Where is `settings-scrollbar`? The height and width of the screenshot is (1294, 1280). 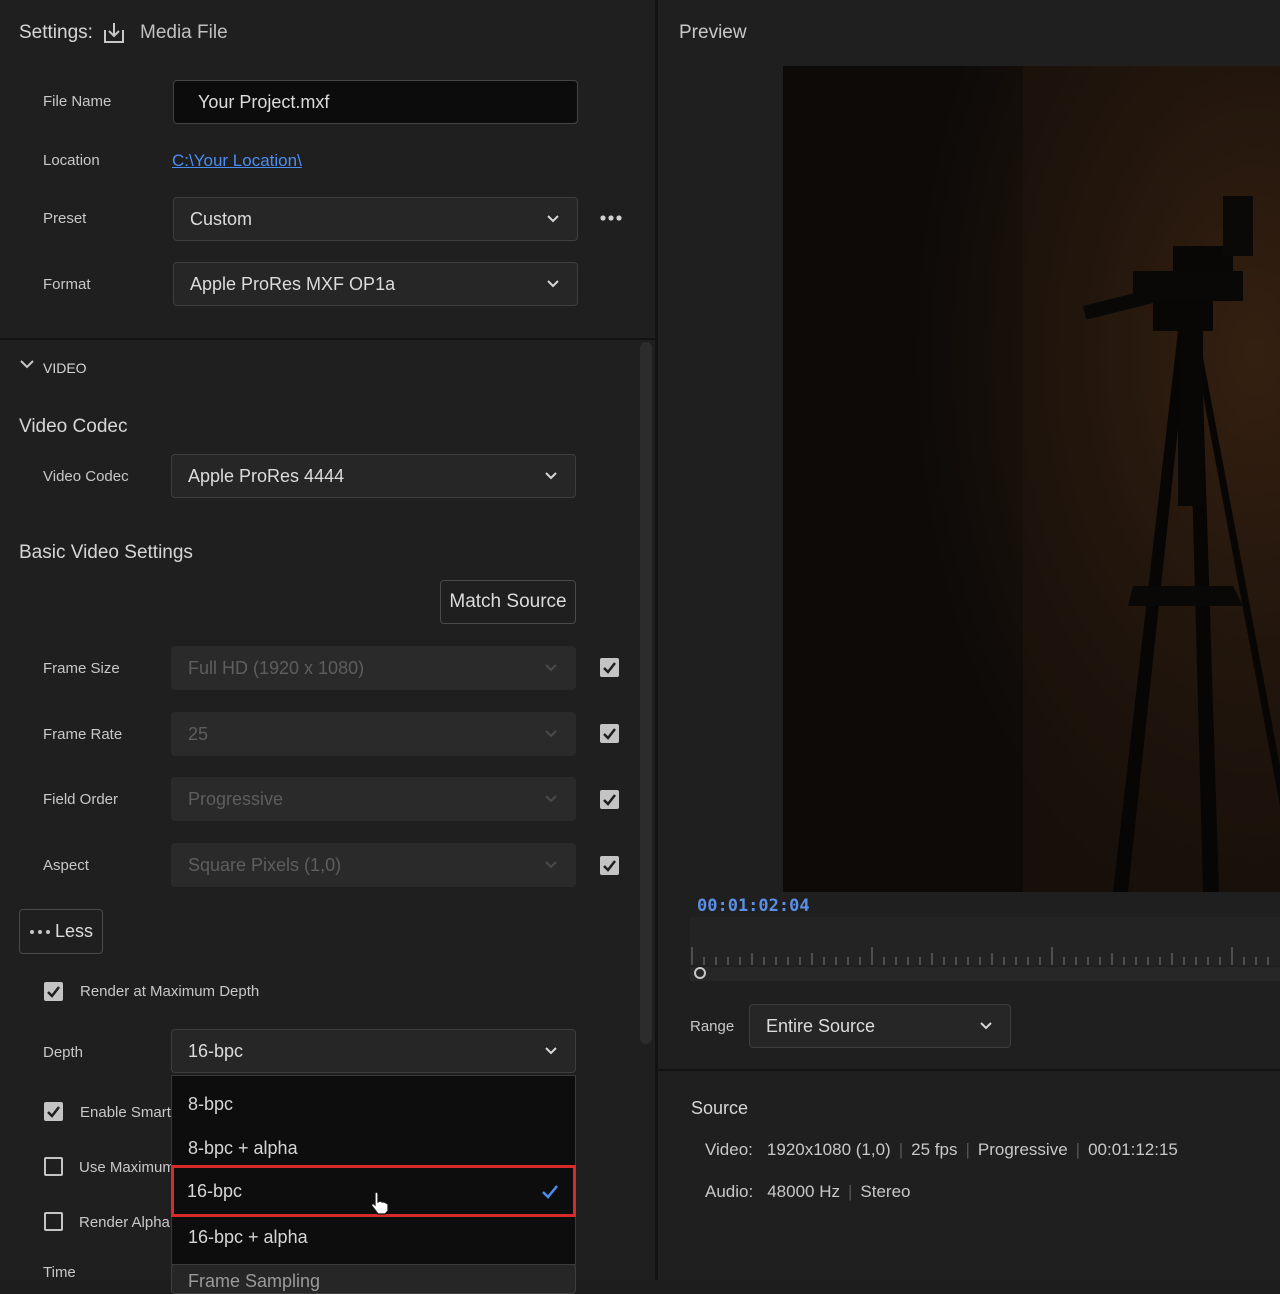 settings-scrollbar is located at coordinates (646, 693).